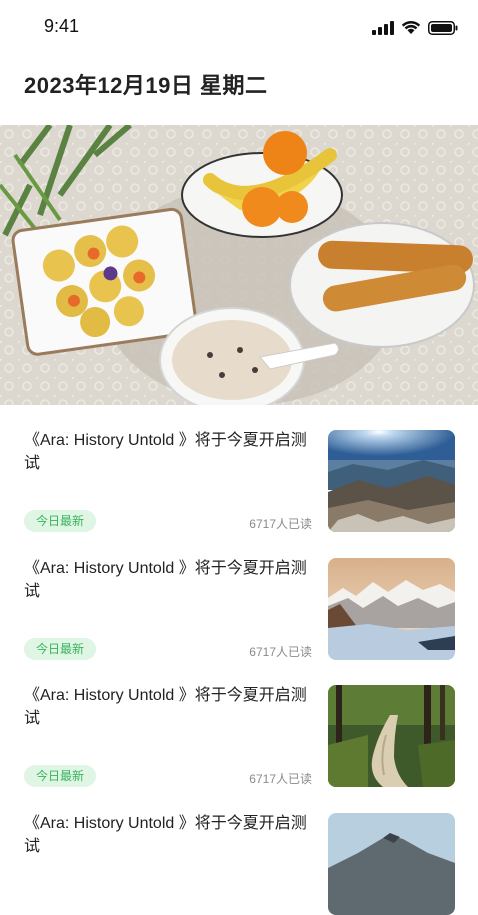  I want to click on snowy-mountains-photo, so click(391, 609).